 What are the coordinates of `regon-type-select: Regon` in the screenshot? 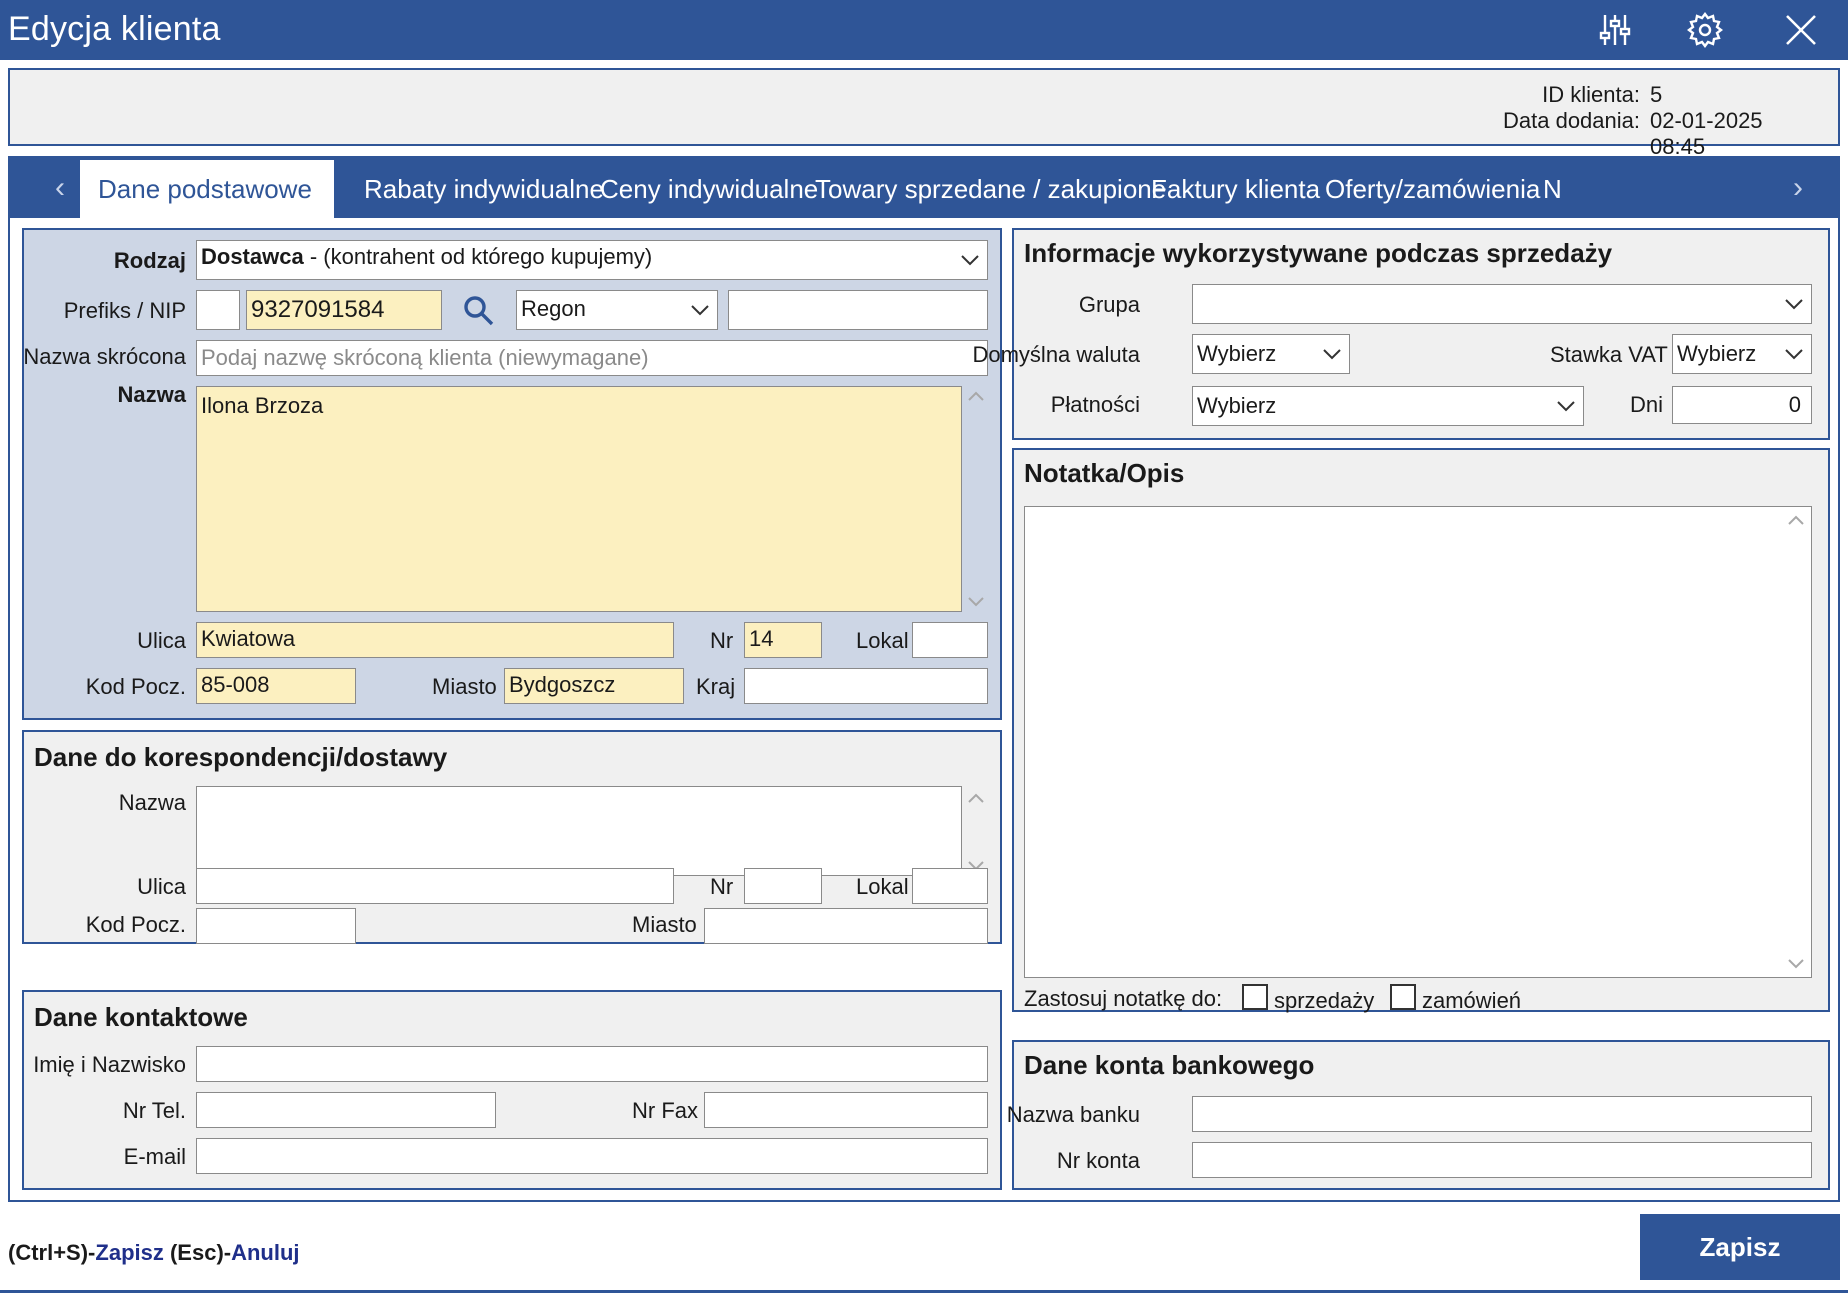 It's located at (617, 310).